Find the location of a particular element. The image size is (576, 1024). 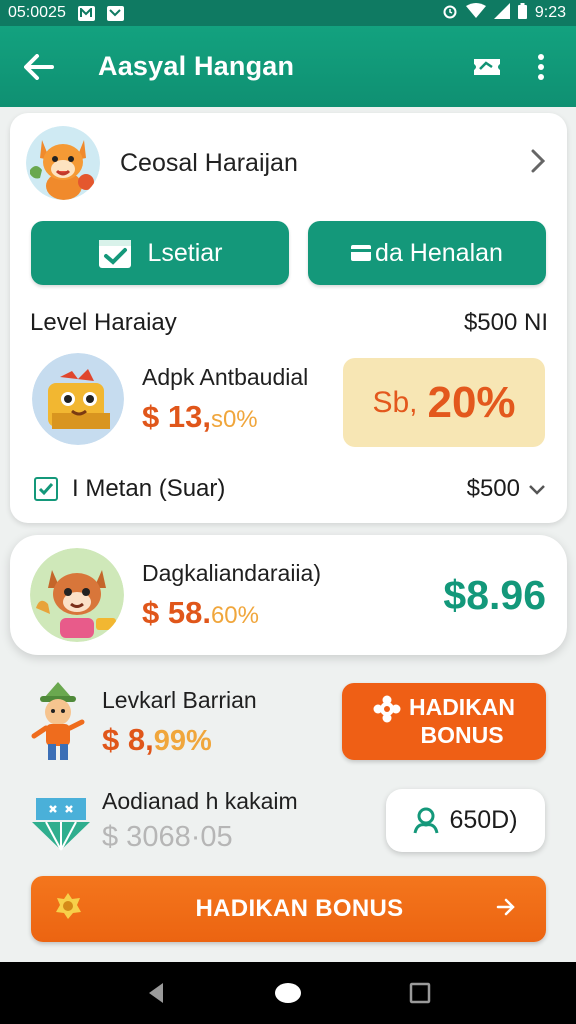

reward-amount-suffix: s0% is located at coordinates (234, 419).